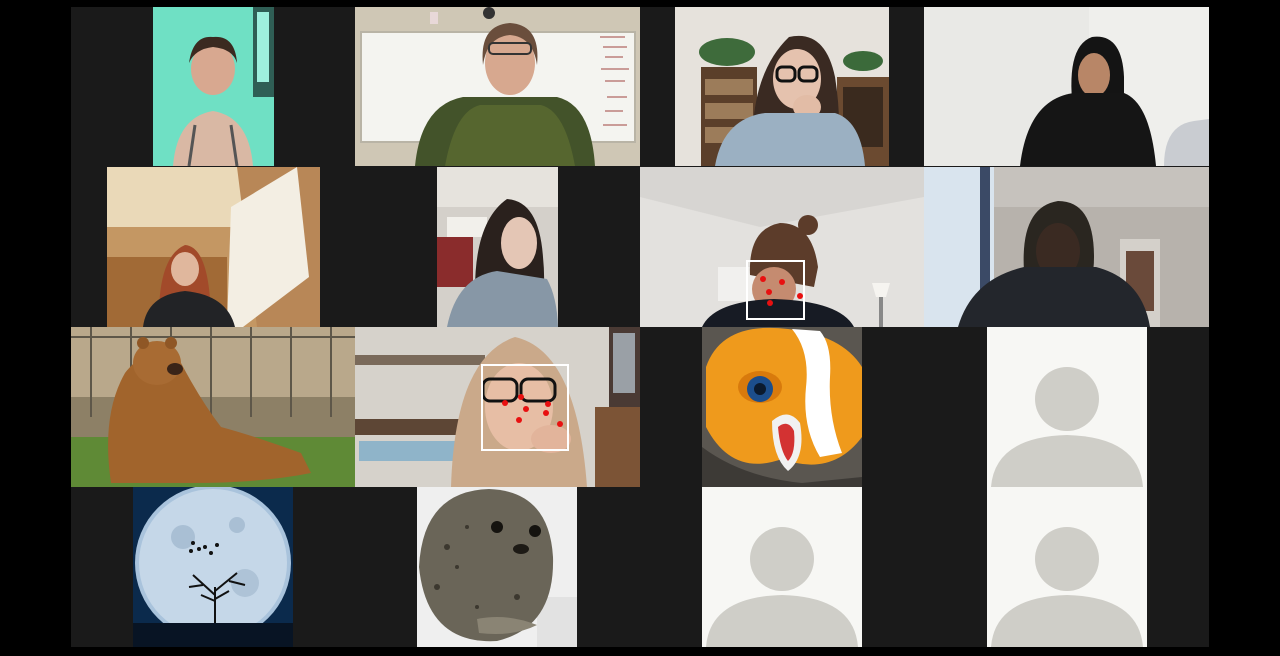  I want to click on participant-tile-p4, so click(1066, 86).